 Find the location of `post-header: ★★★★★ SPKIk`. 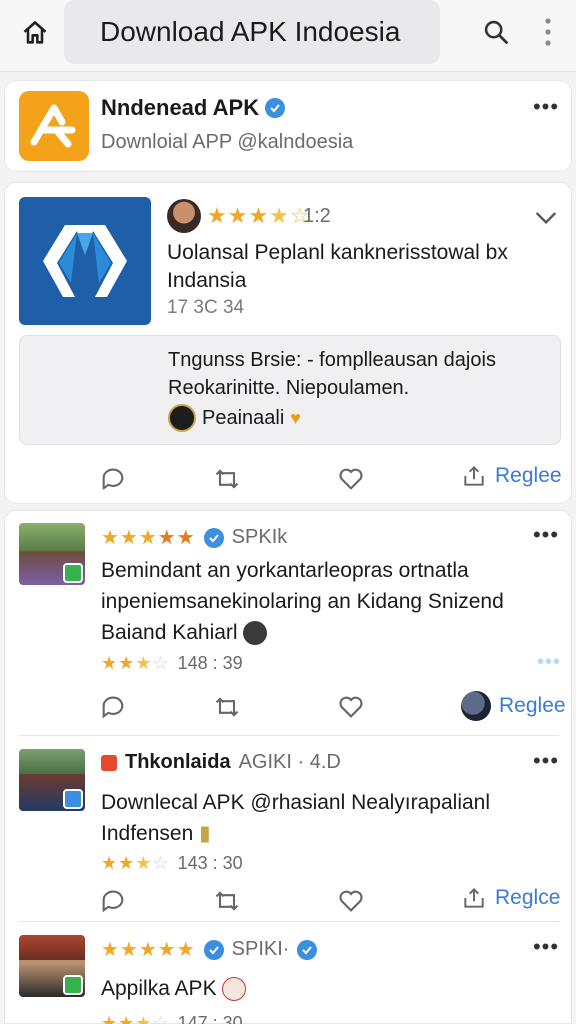

post-header: ★★★★★ SPKIk is located at coordinates (194, 537).